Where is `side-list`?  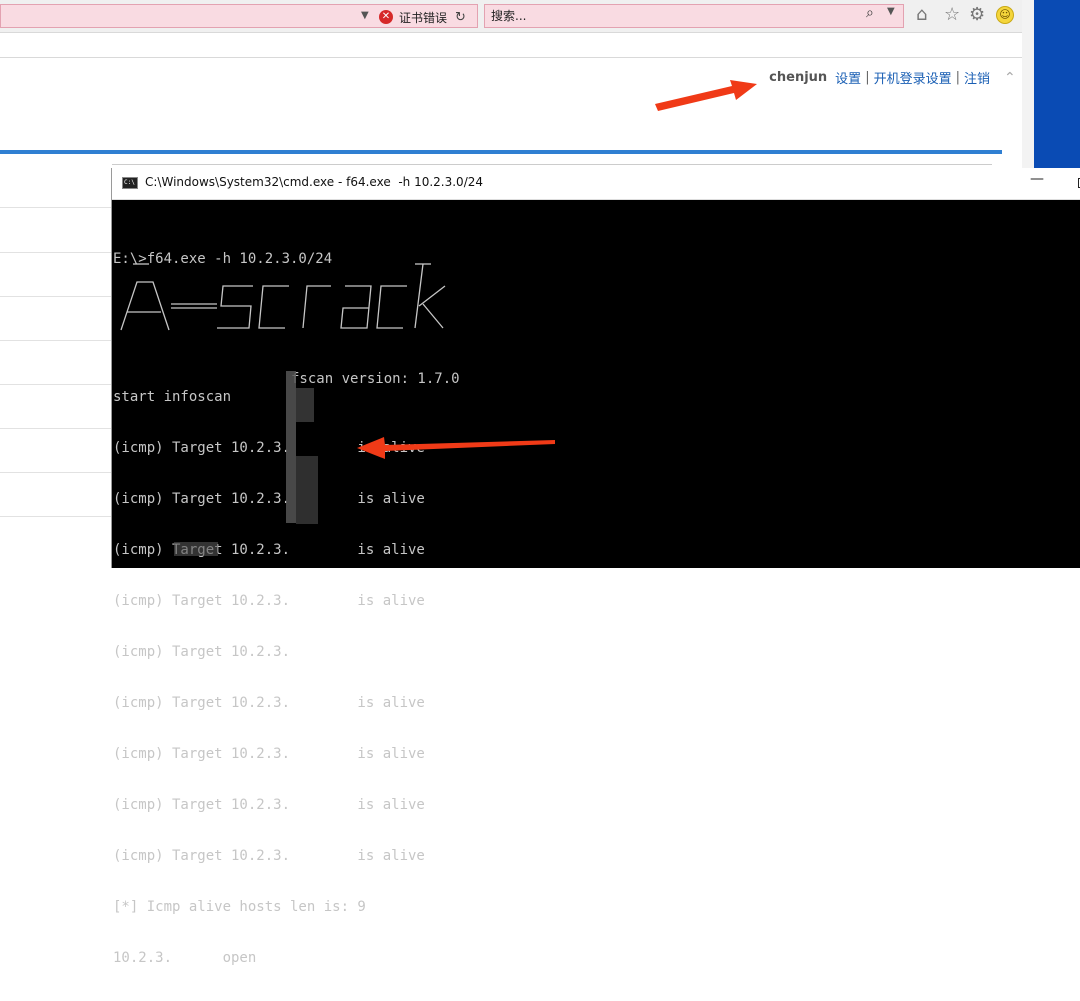 side-list is located at coordinates (56, 362).